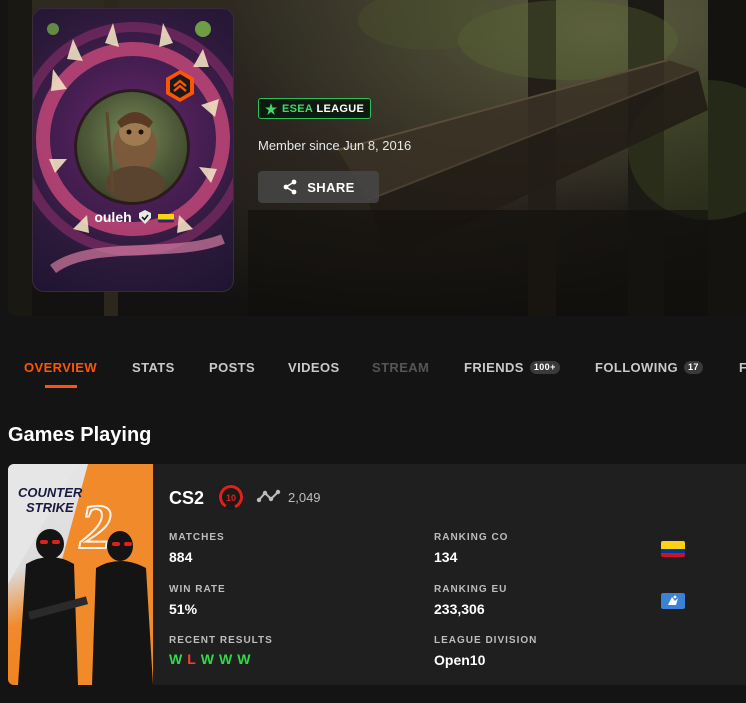 This screenshot has height=703, width=746. What do you see at coordinates (180, 86) in the screenshot?
I see `level-hex-icon` at bounding box center [180, 86].